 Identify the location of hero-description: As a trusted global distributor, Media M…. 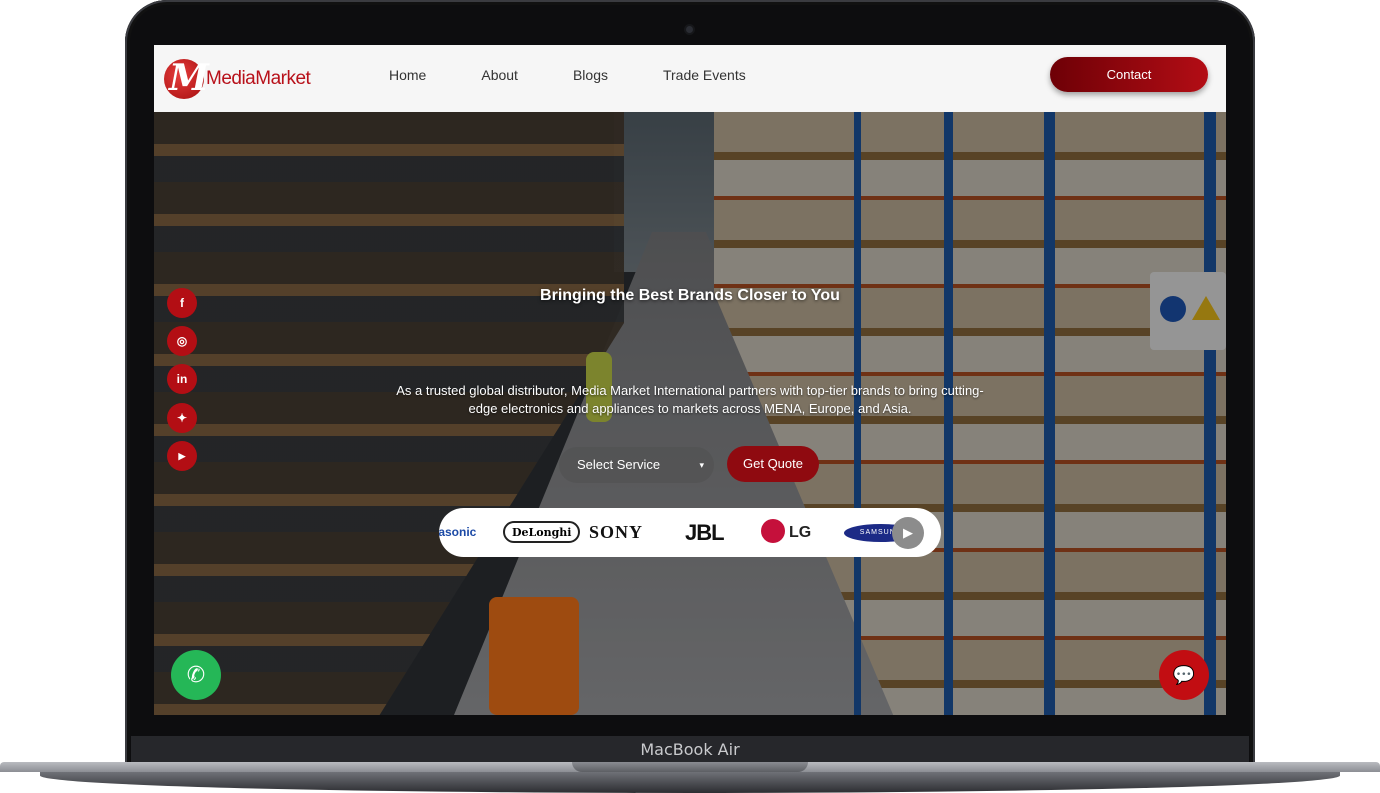
(690, 399).